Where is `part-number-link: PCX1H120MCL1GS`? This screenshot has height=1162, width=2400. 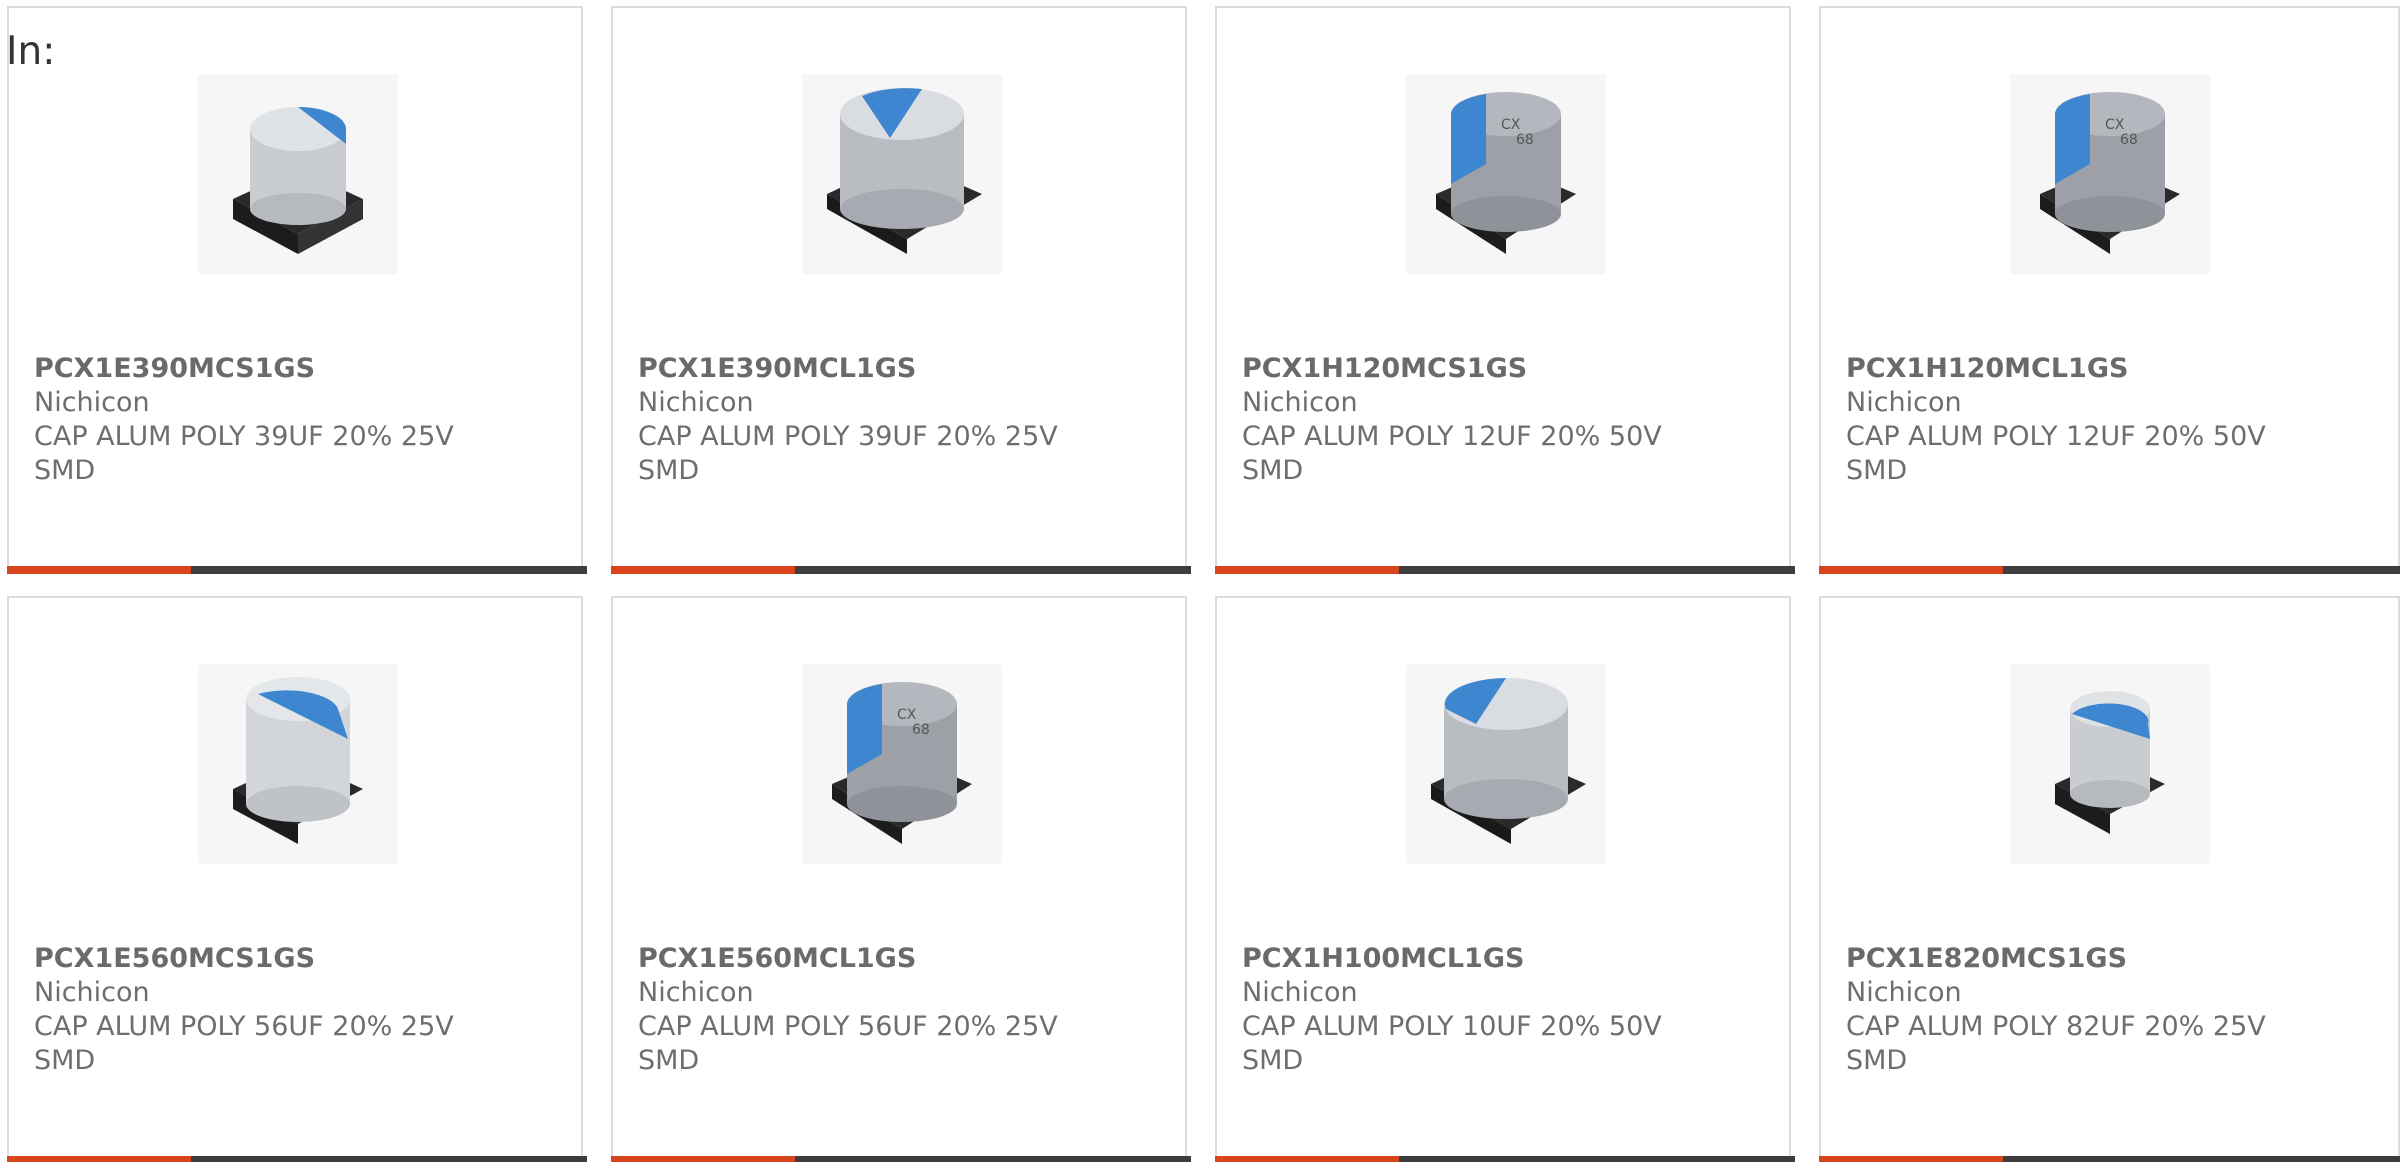 part-number-link: PCX1H120MCL1GS is located at coordinates (2056, 369).